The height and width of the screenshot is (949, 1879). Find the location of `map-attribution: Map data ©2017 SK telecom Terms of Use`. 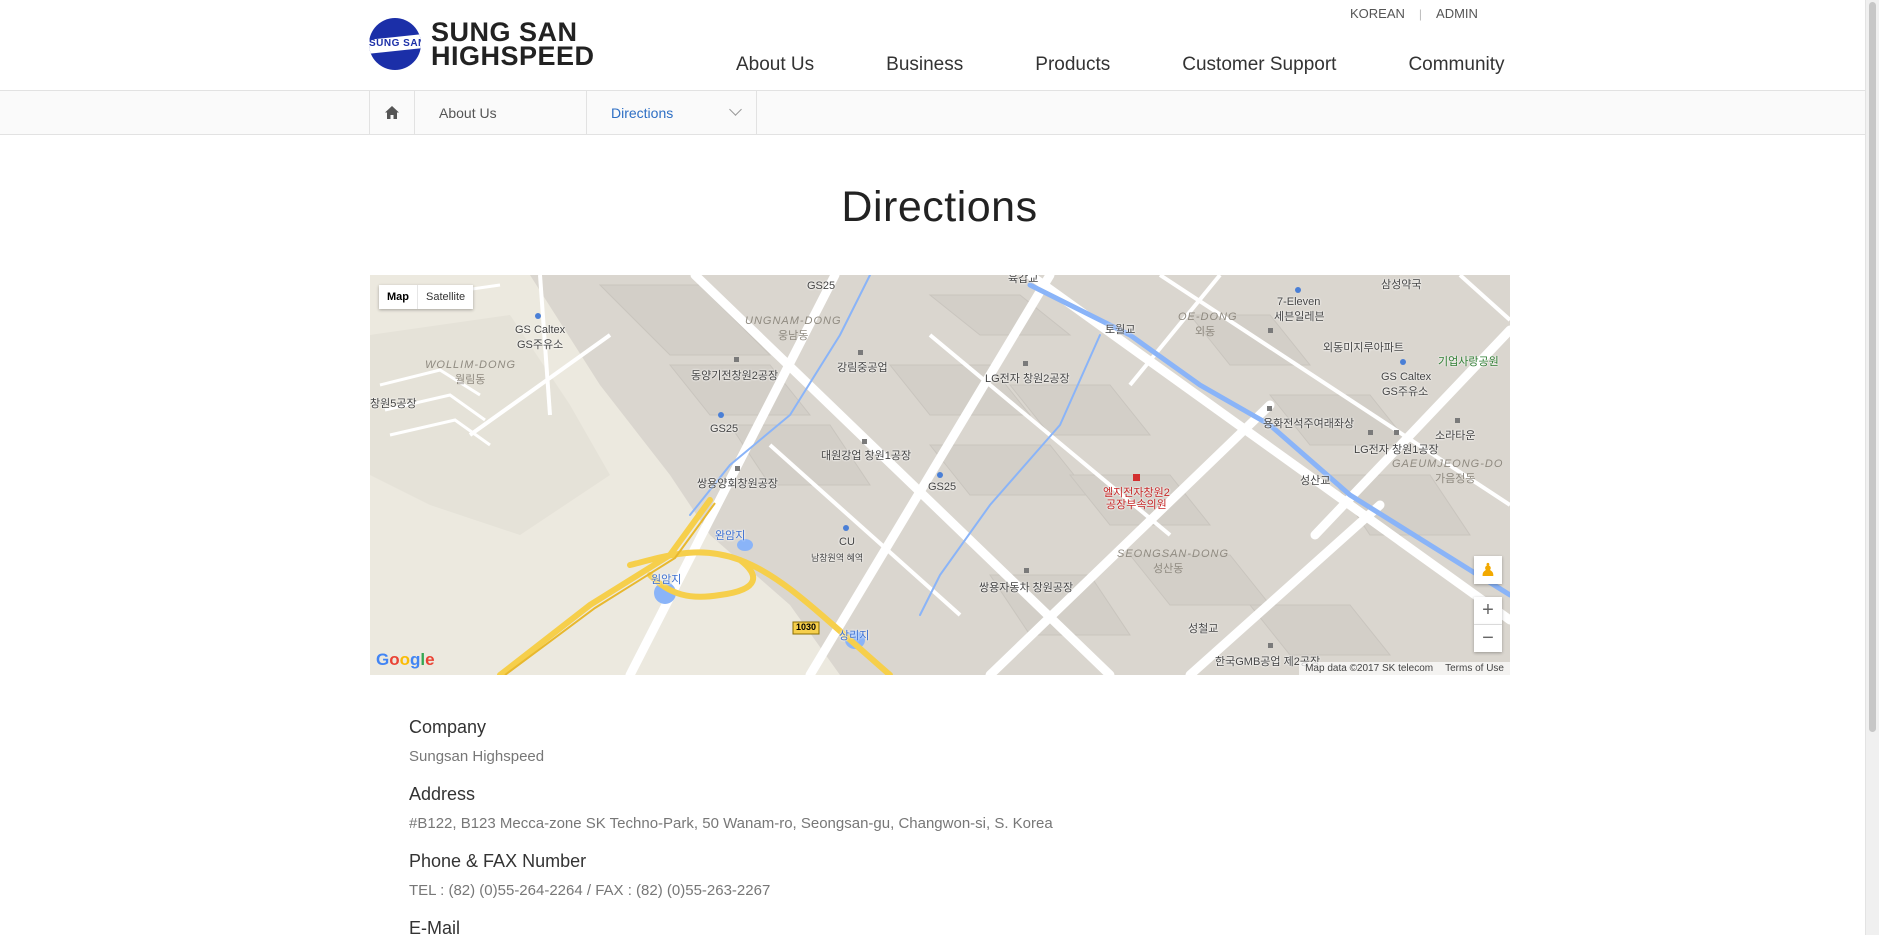

map-attribution: Map data ©2017 SK telecom Terms of Use is located at coordinates (1404, 668).